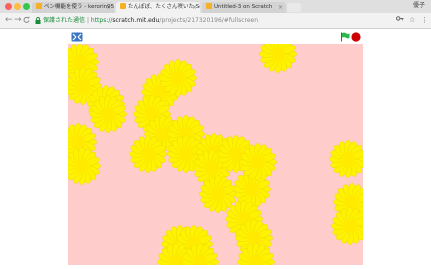  Describe the element at coordinates (9, 20) in the screenshot. I see `back-button: ←` at that location.